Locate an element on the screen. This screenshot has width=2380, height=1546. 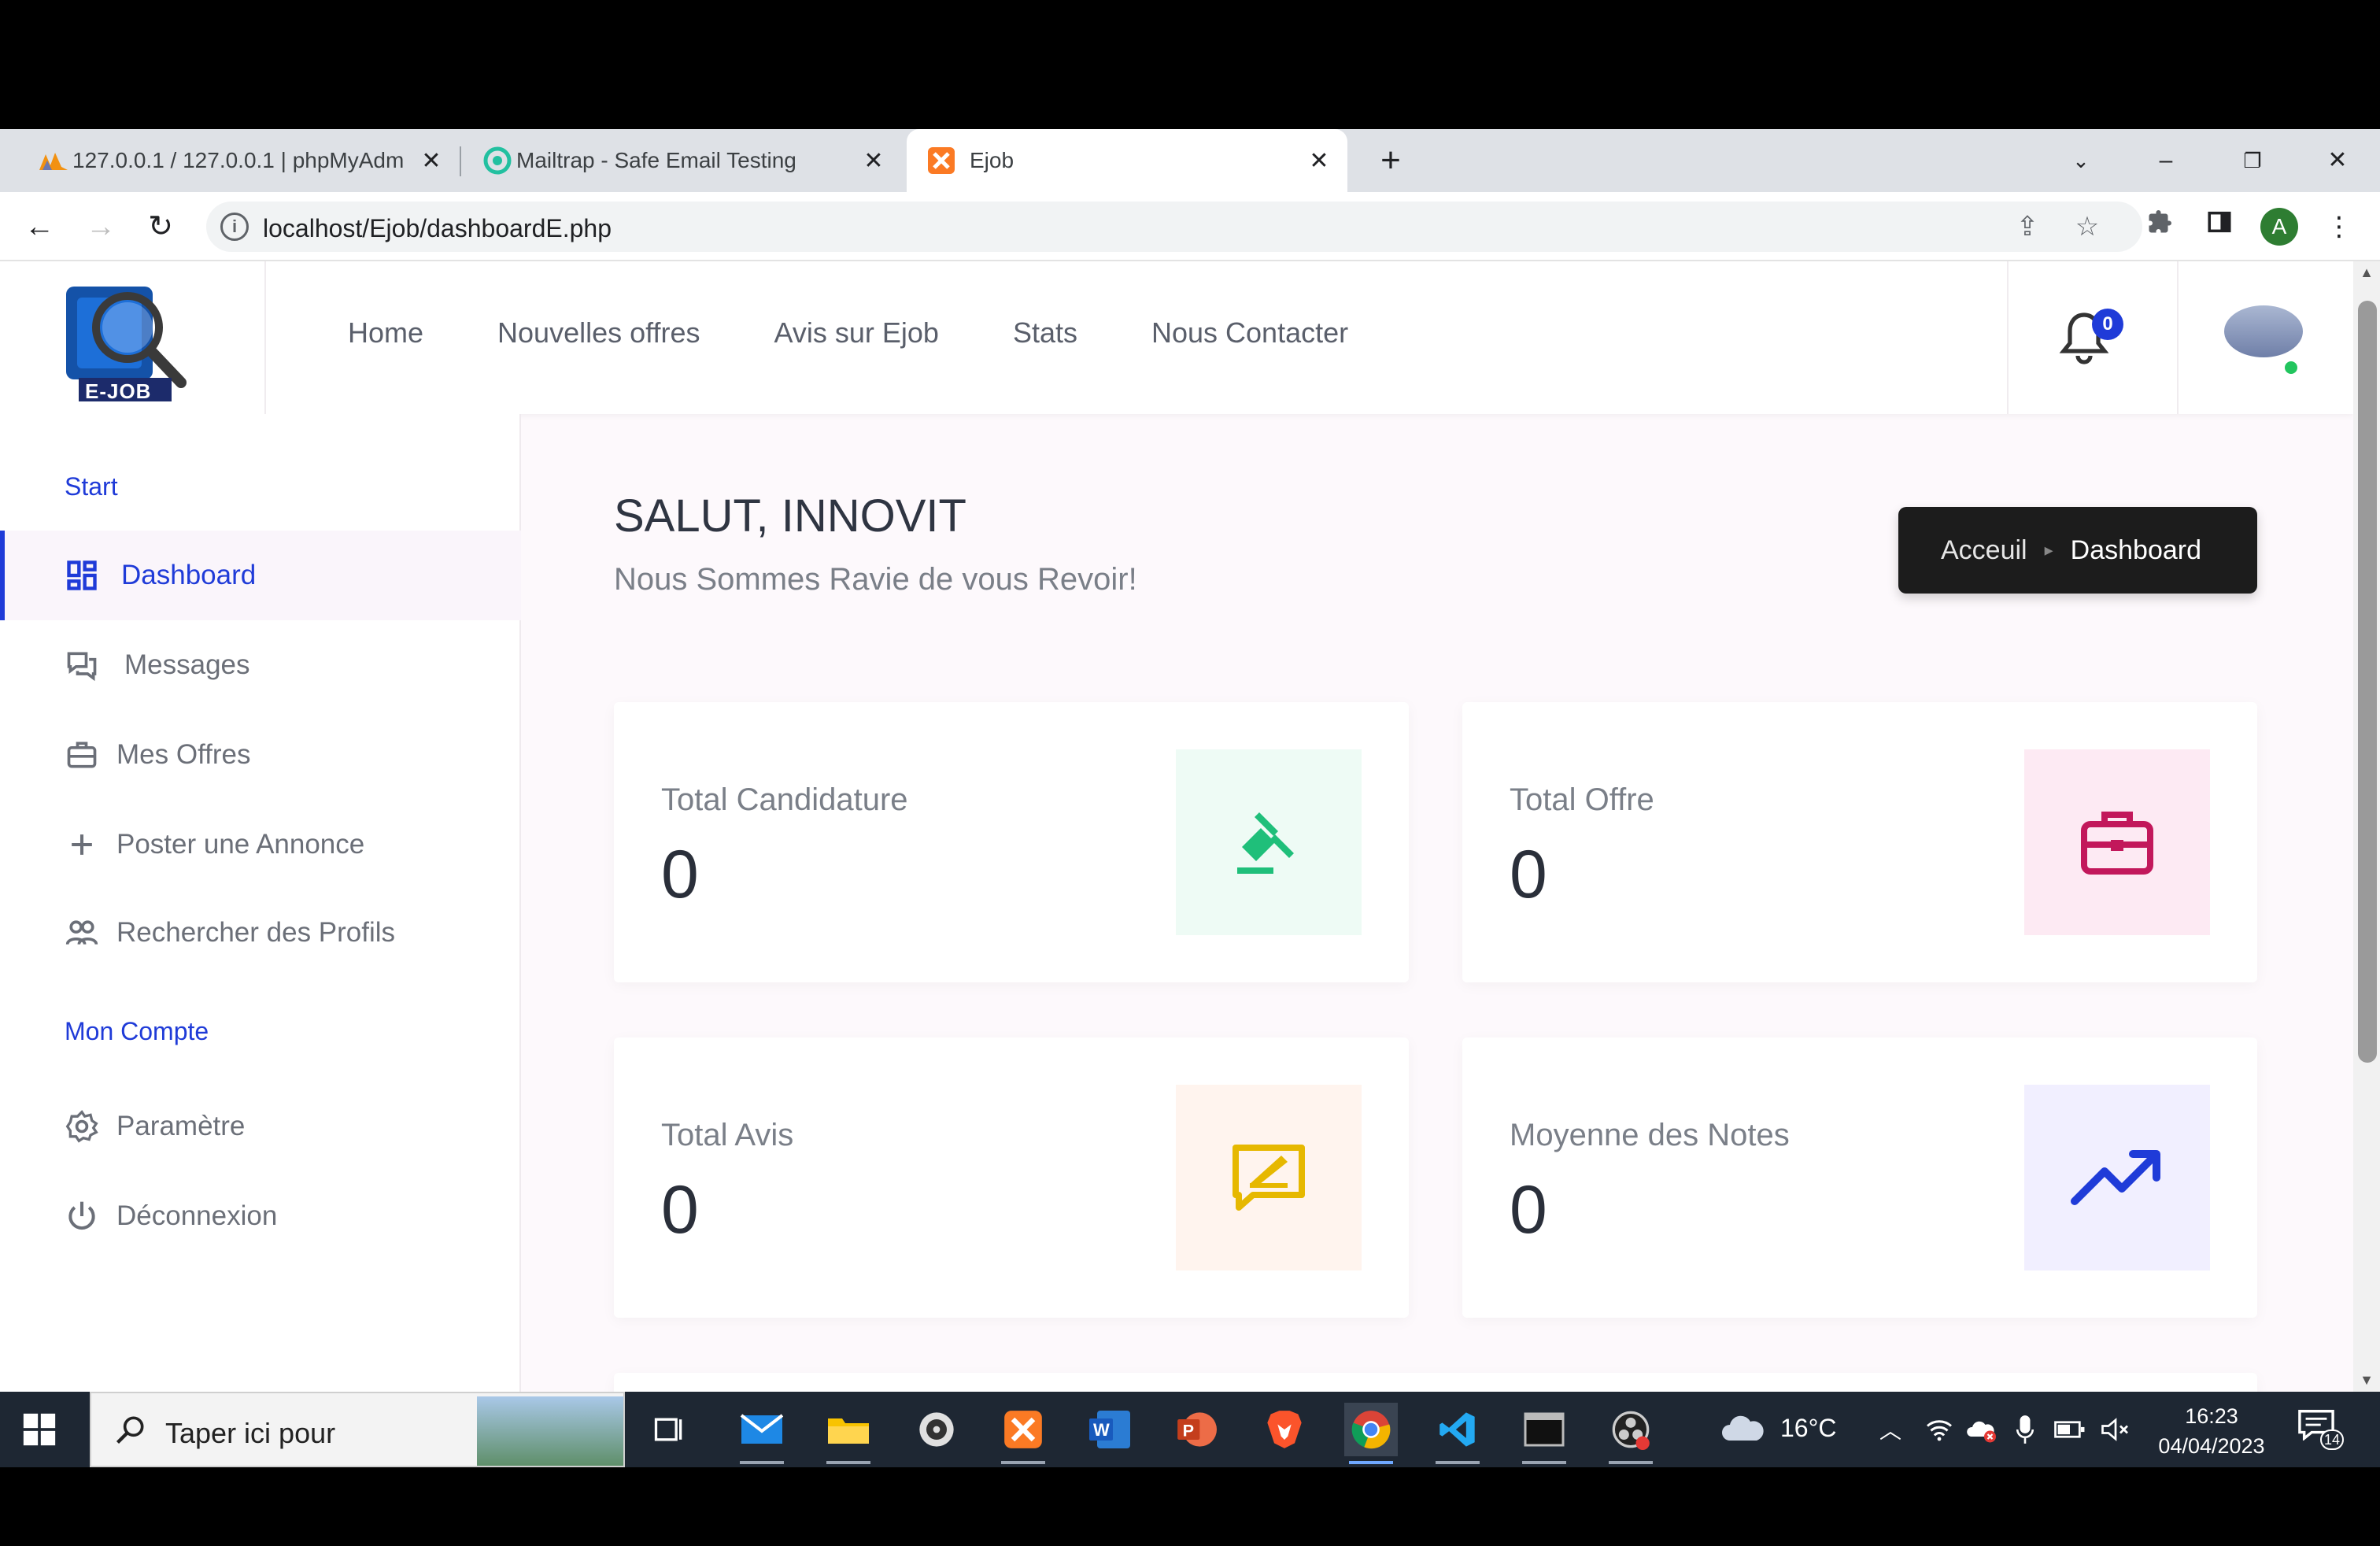
new-tab-button: + is located at coordinates (1390, 161).